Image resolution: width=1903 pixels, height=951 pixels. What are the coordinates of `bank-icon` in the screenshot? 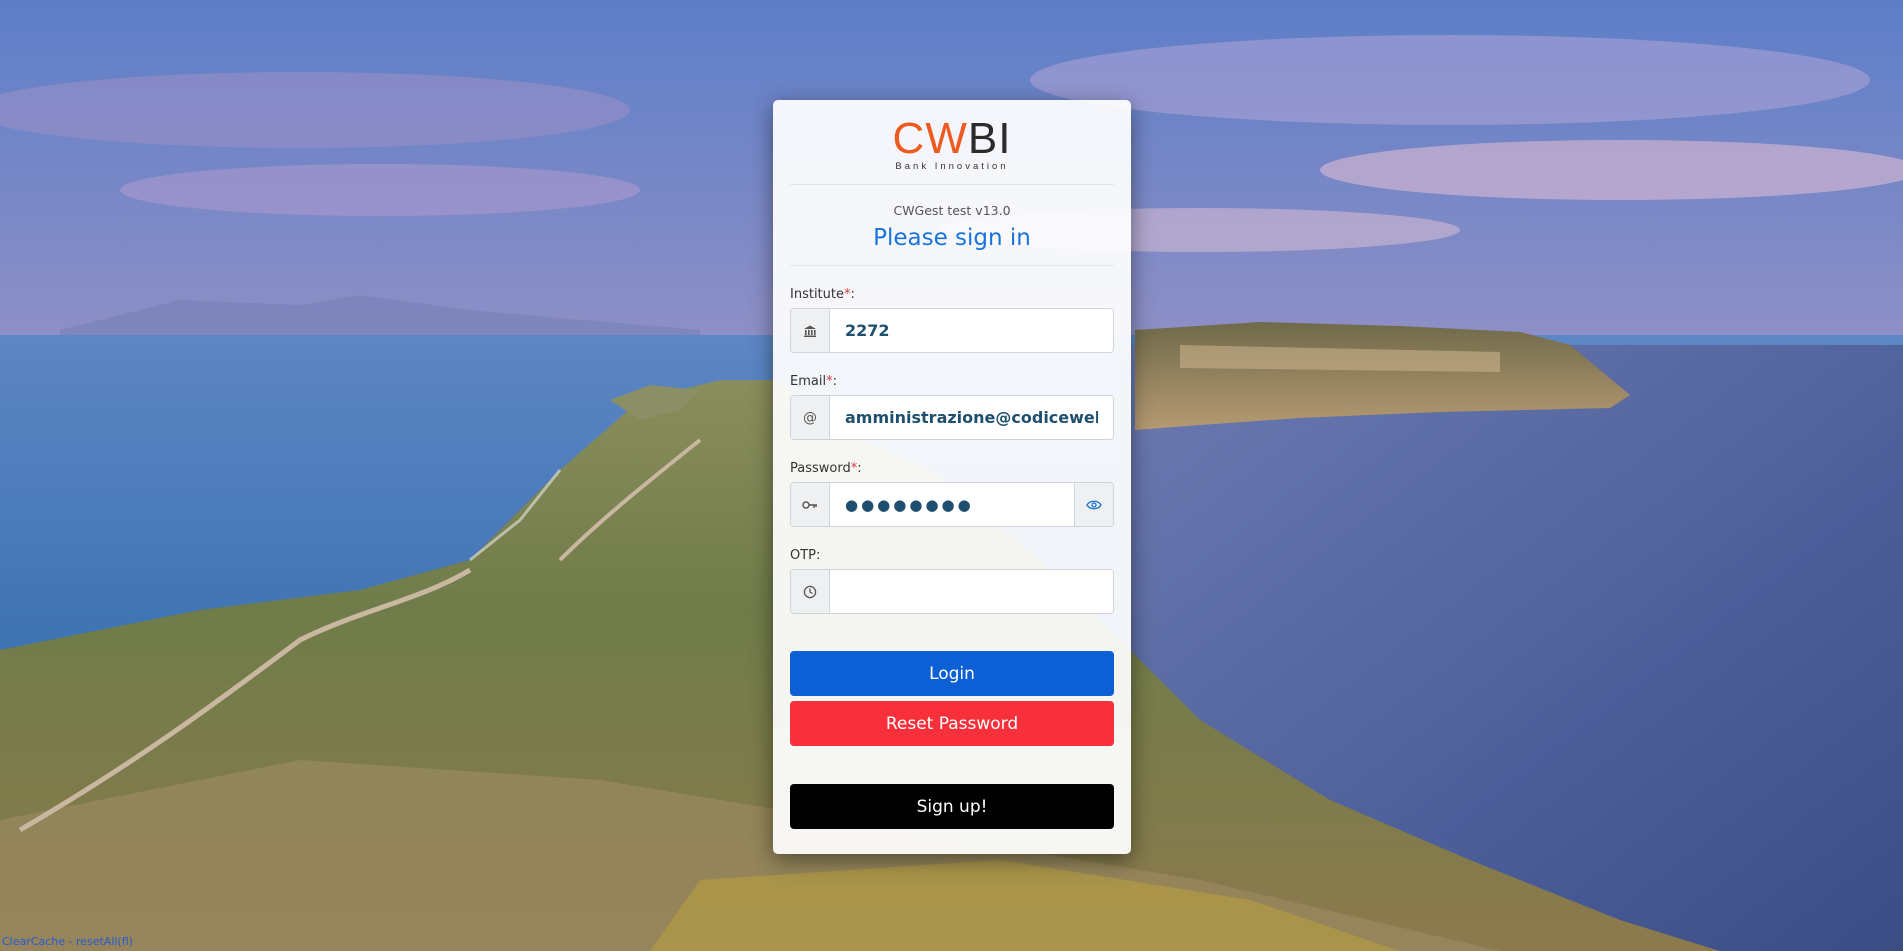 It's located at (810, 330).